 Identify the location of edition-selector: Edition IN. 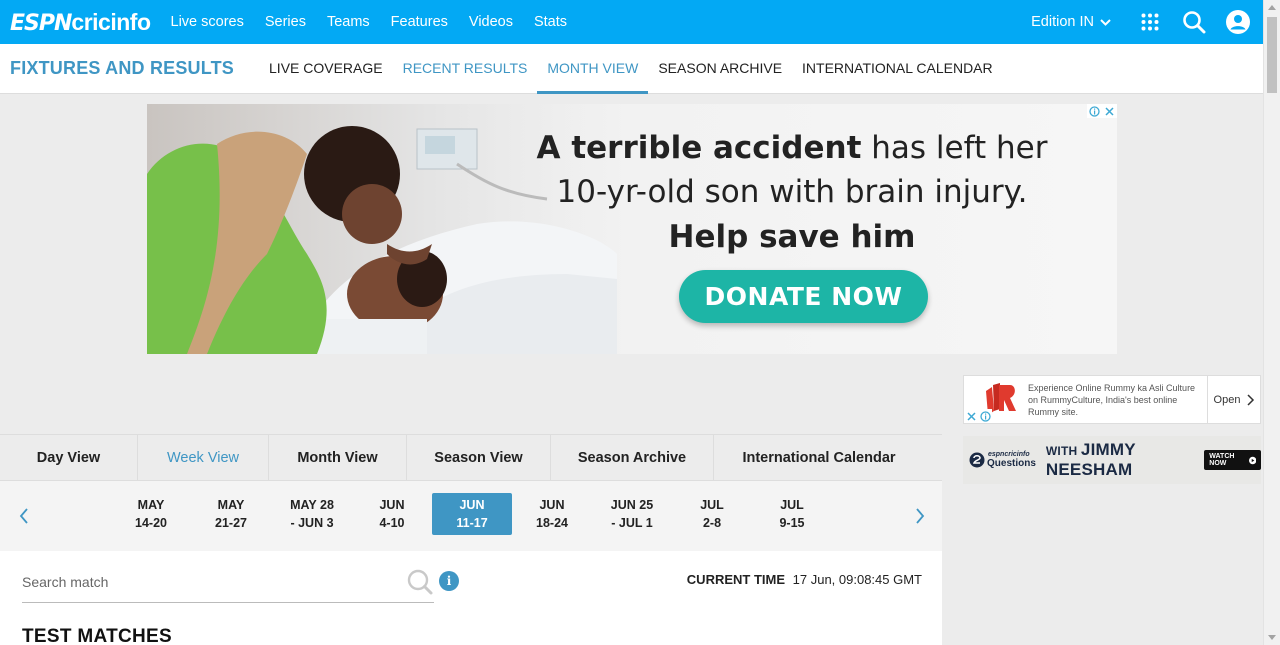
(1071, 22).